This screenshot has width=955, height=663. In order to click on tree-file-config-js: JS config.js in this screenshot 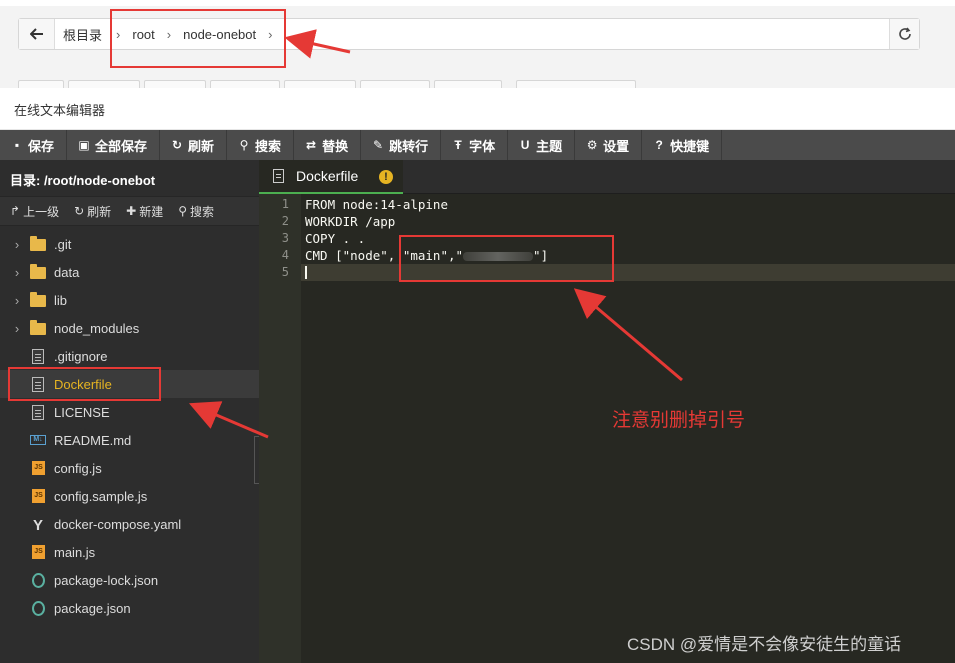, I will do `click(129, 468)`.